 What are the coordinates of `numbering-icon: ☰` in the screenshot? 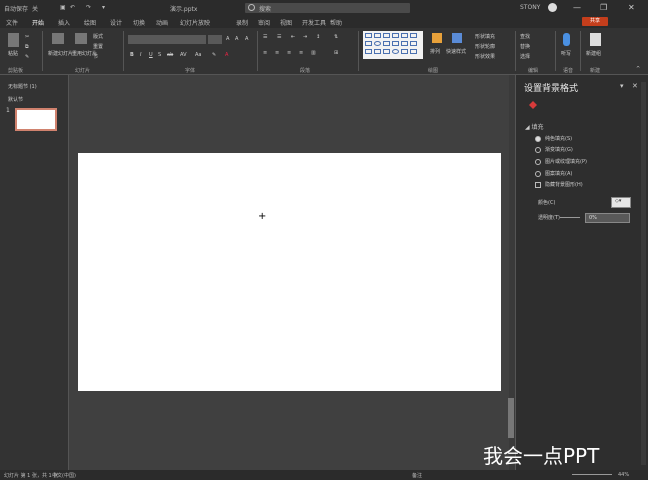 It's located at (279, 37).